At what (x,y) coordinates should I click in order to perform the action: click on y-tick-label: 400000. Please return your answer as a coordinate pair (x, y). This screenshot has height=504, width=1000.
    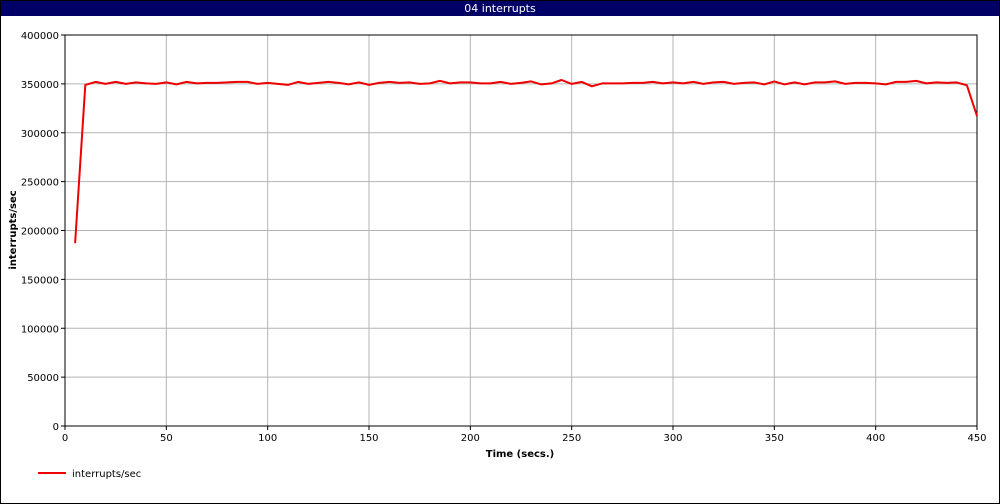
    Looking at the image, I should click on (40, 36).